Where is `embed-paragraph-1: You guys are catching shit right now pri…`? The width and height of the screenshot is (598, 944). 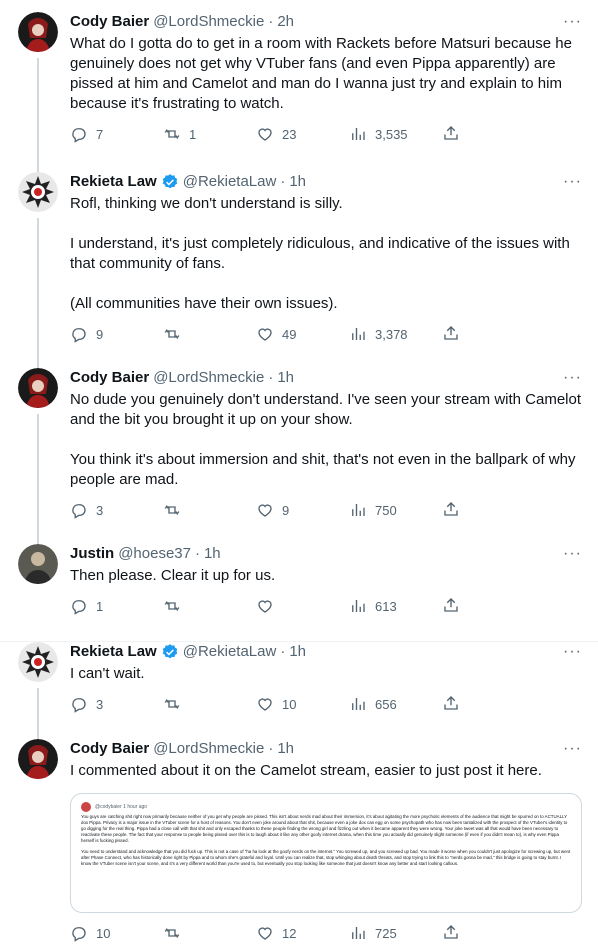 embed-paragraph-1: You guys are catching shit right now pri… is located at coordinates (324, 828).